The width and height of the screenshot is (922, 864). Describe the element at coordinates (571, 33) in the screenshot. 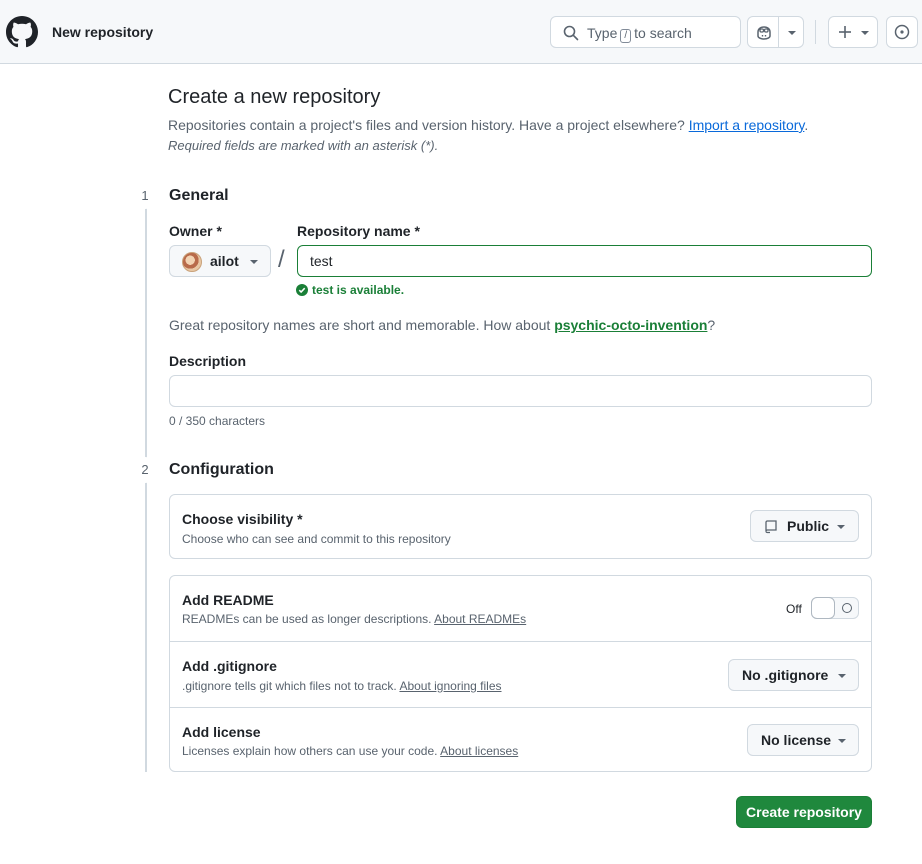

I see `search-icon` at that location.